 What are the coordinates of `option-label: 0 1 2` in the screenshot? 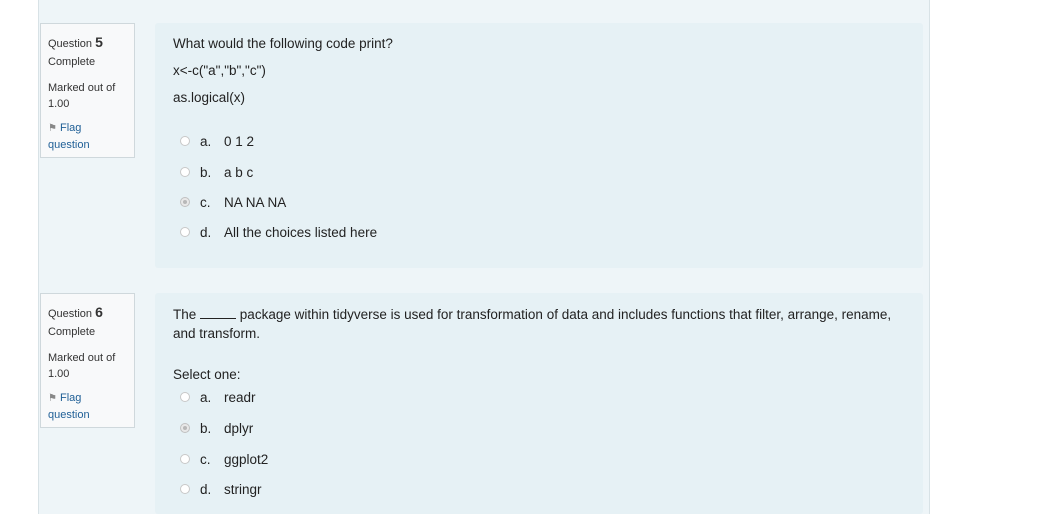 It's located at (239, 141).